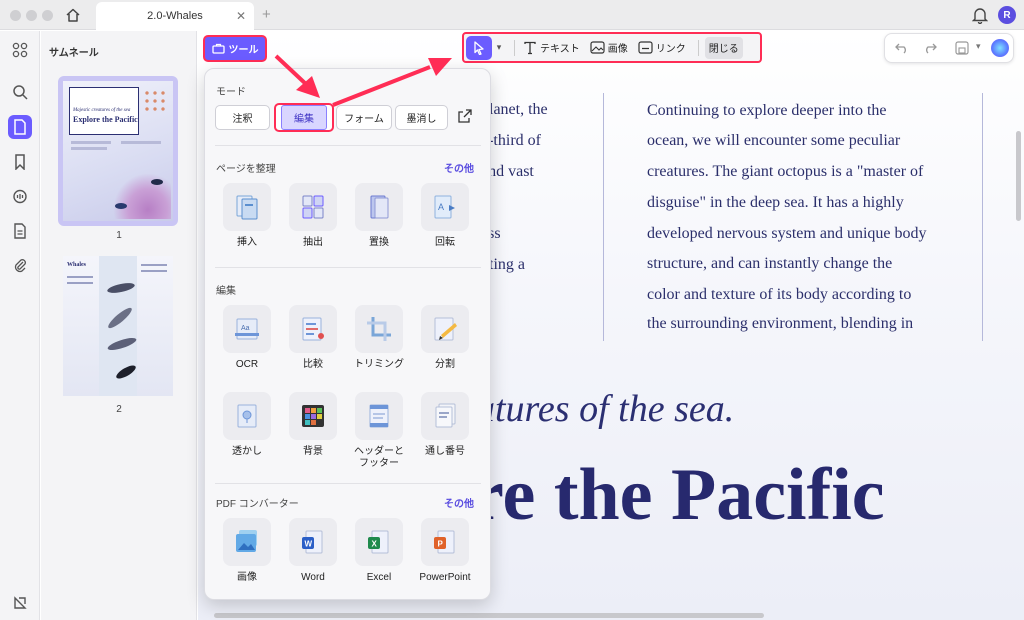 This screenshot has width=1024, height=620. I want to click on tool-header-footer-label: ヘッダーと フッター, so click(379, 458).